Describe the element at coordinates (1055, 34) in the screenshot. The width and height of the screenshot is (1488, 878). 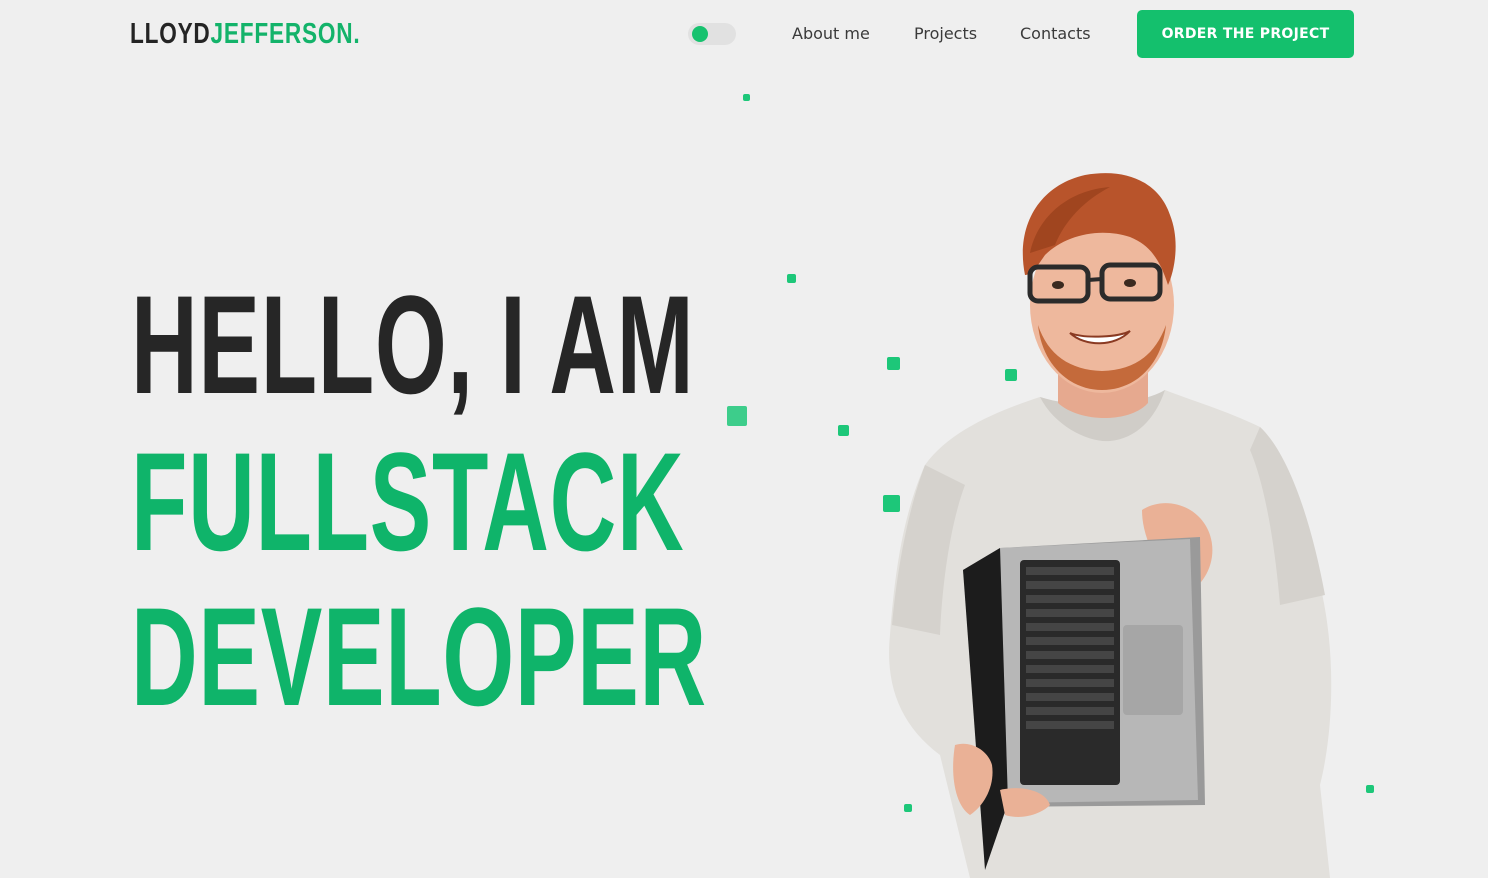
I see `nav-contacts: Contacts` at that location.